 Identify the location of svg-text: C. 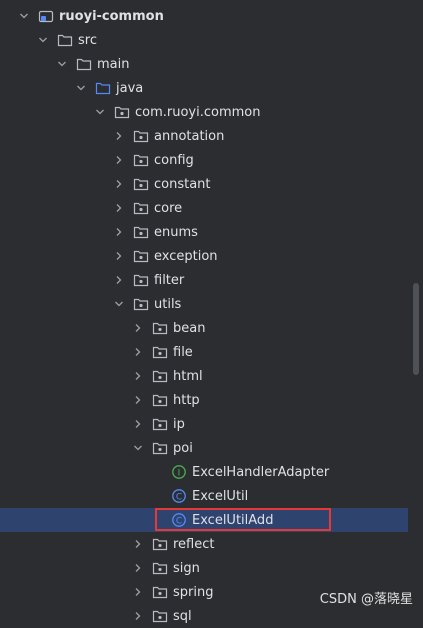
(179, 498).